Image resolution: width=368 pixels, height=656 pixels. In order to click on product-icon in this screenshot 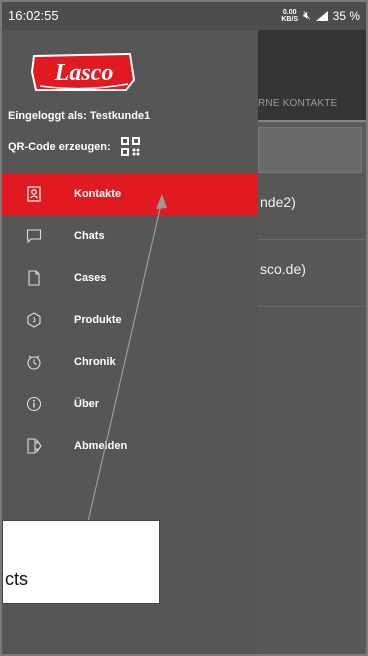, I will do `click(34, 320)`.